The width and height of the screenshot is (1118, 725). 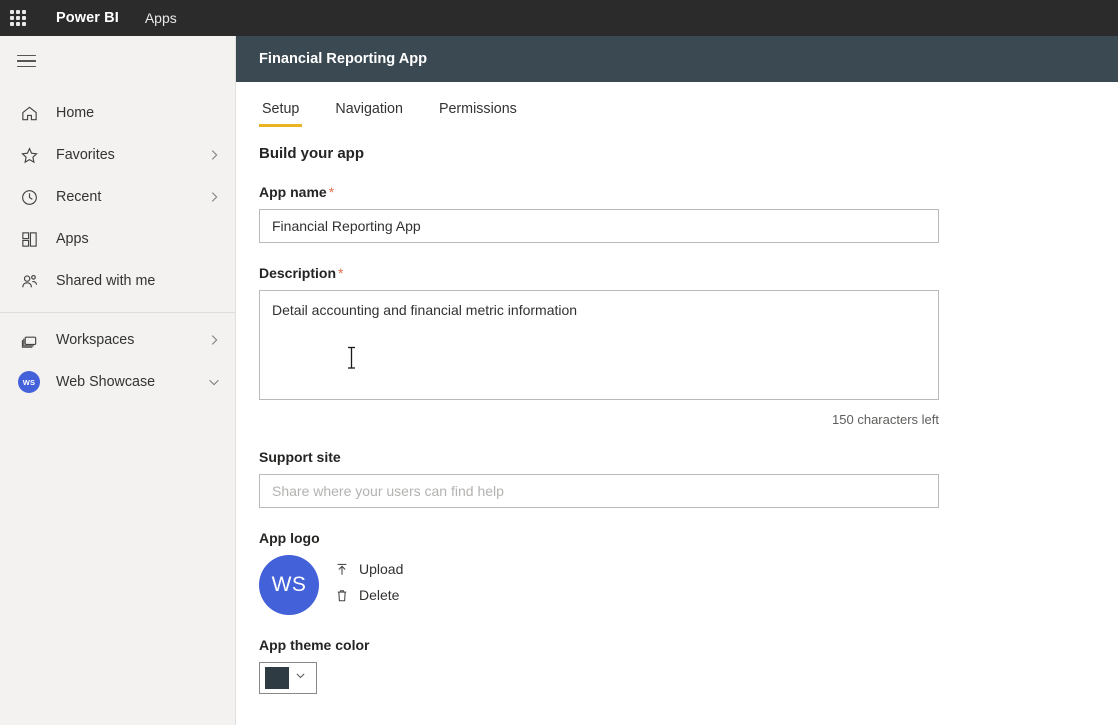 I want to click on app-launcher-icon, so click(x=18, y=18).